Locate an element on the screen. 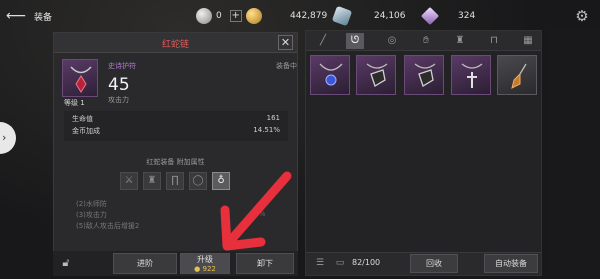 The image size is (600, 279). recycle-button: 回收 is located at coordinates (434, 263).